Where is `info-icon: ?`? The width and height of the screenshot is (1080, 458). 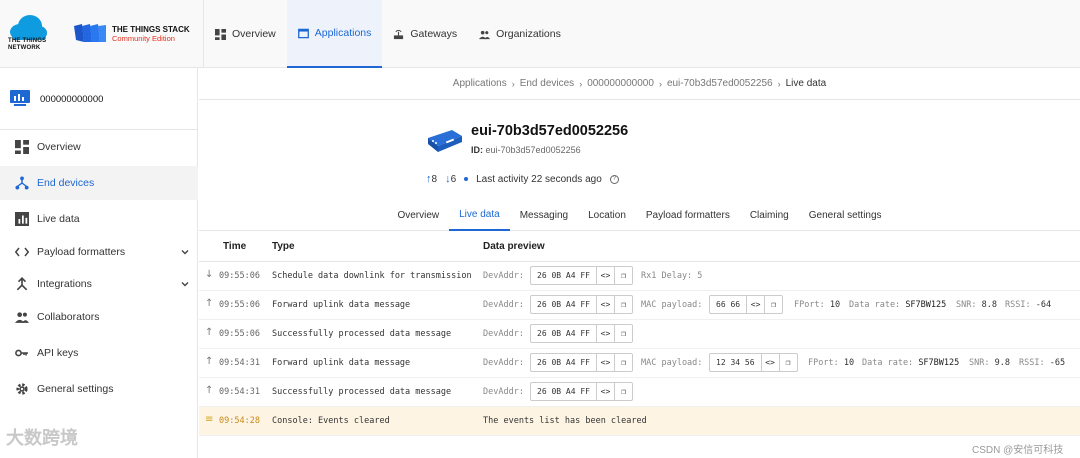
info-icon: ? is located at coordinates (614, 179).